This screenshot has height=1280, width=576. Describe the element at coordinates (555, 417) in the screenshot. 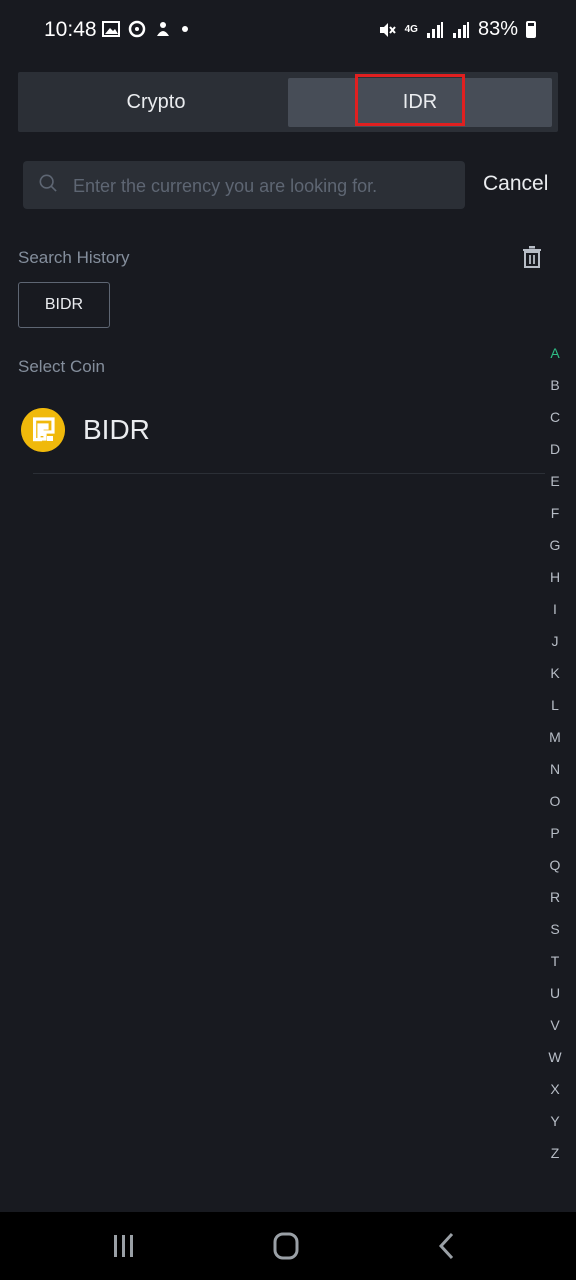

I see `alpha-letter-c: C` at that location.